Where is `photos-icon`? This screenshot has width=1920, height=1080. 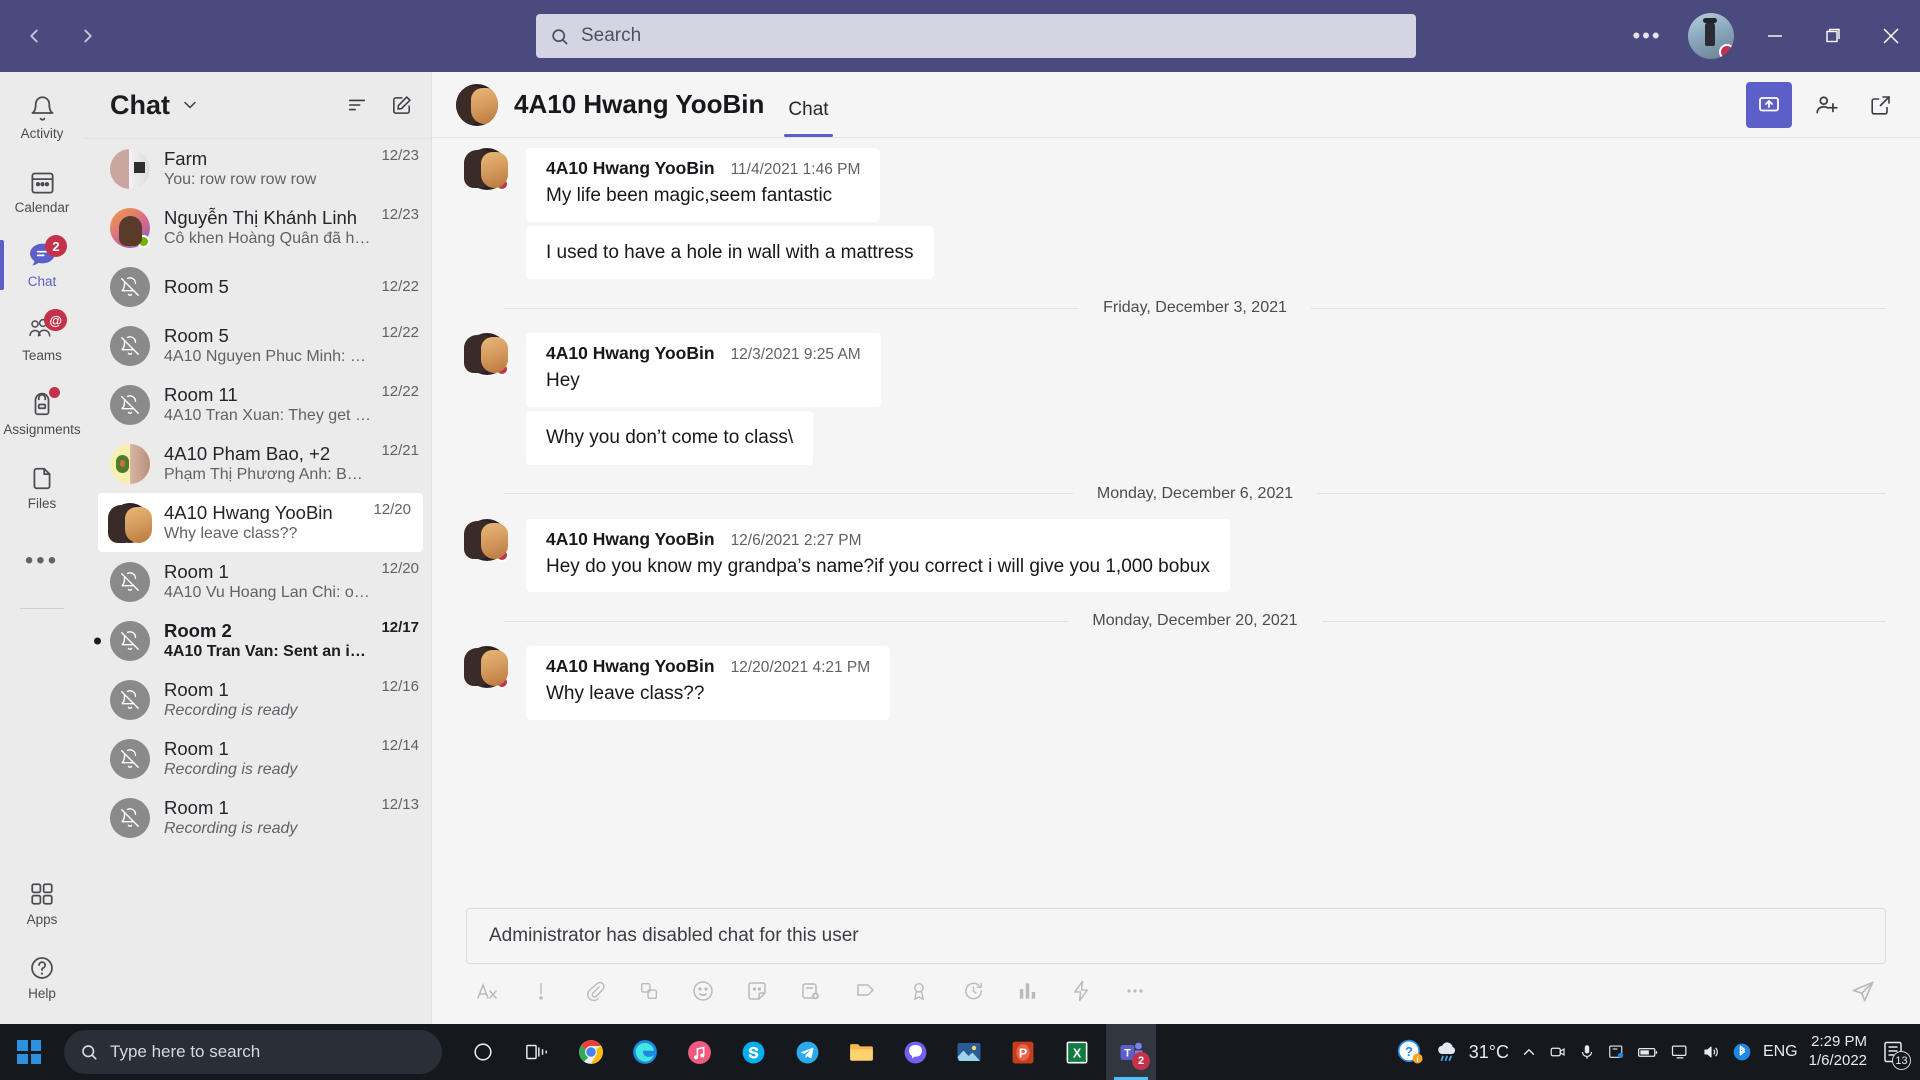
photos-icon is located at coordinates (969, 1052).